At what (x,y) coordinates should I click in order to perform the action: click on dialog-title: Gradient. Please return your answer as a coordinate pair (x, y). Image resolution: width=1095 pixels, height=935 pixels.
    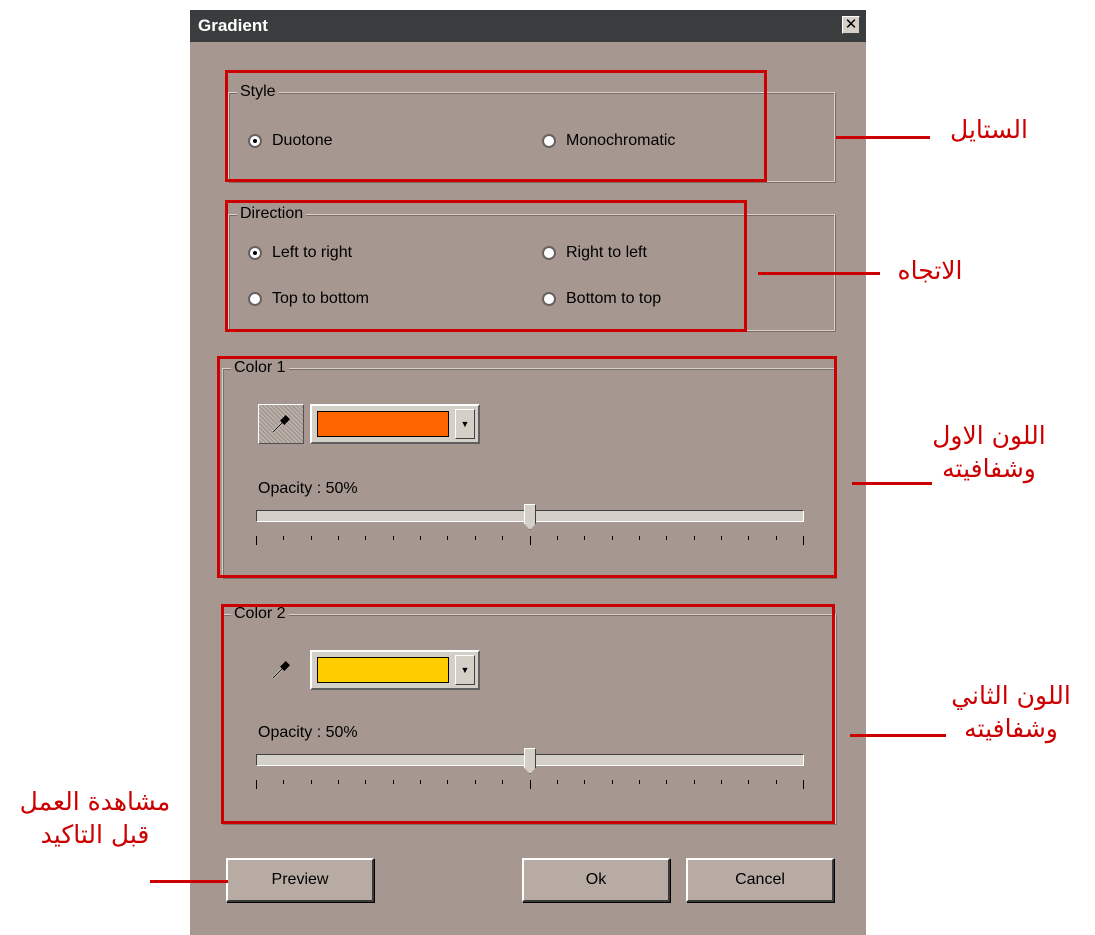
    Looking at the image, I should click on (233, 25).